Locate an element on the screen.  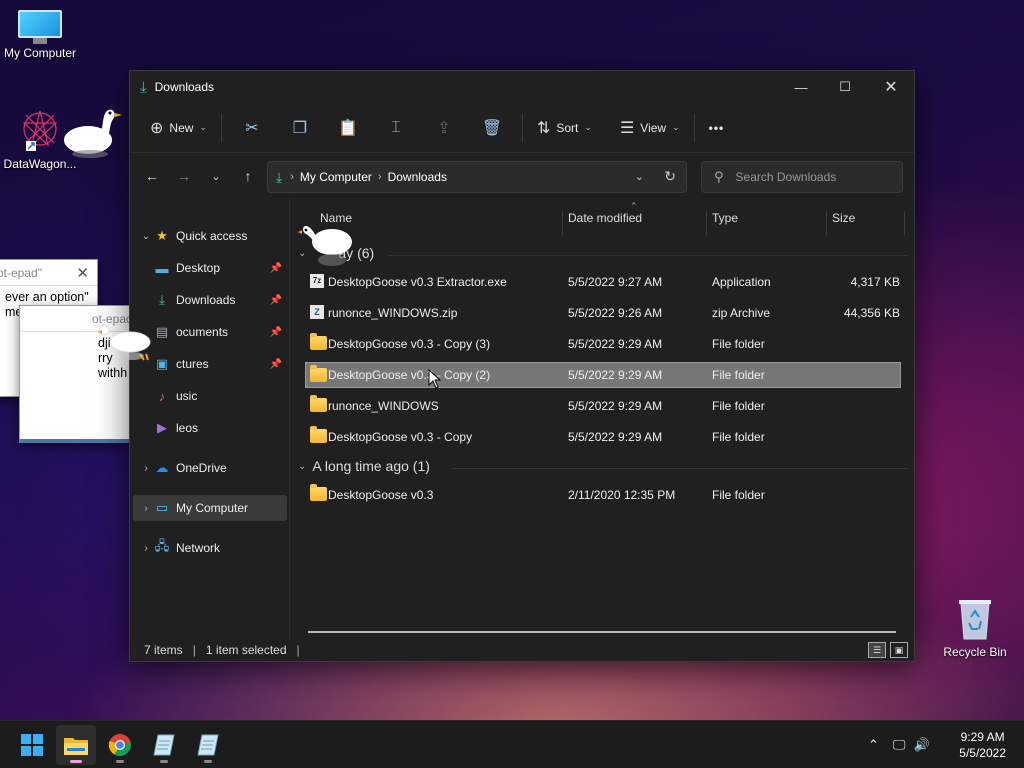
sort-button: ⇅ Sort ⌄ is located at coordinates (564, 128).